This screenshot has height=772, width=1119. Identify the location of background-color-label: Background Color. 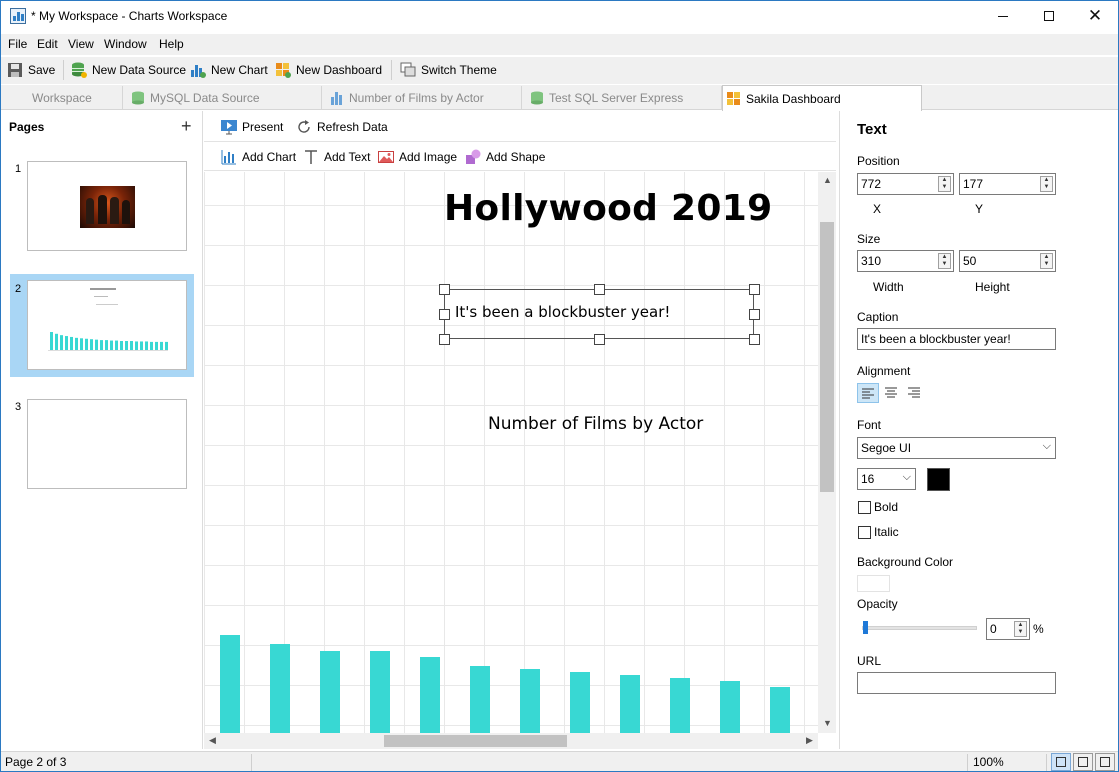
(905, 562).